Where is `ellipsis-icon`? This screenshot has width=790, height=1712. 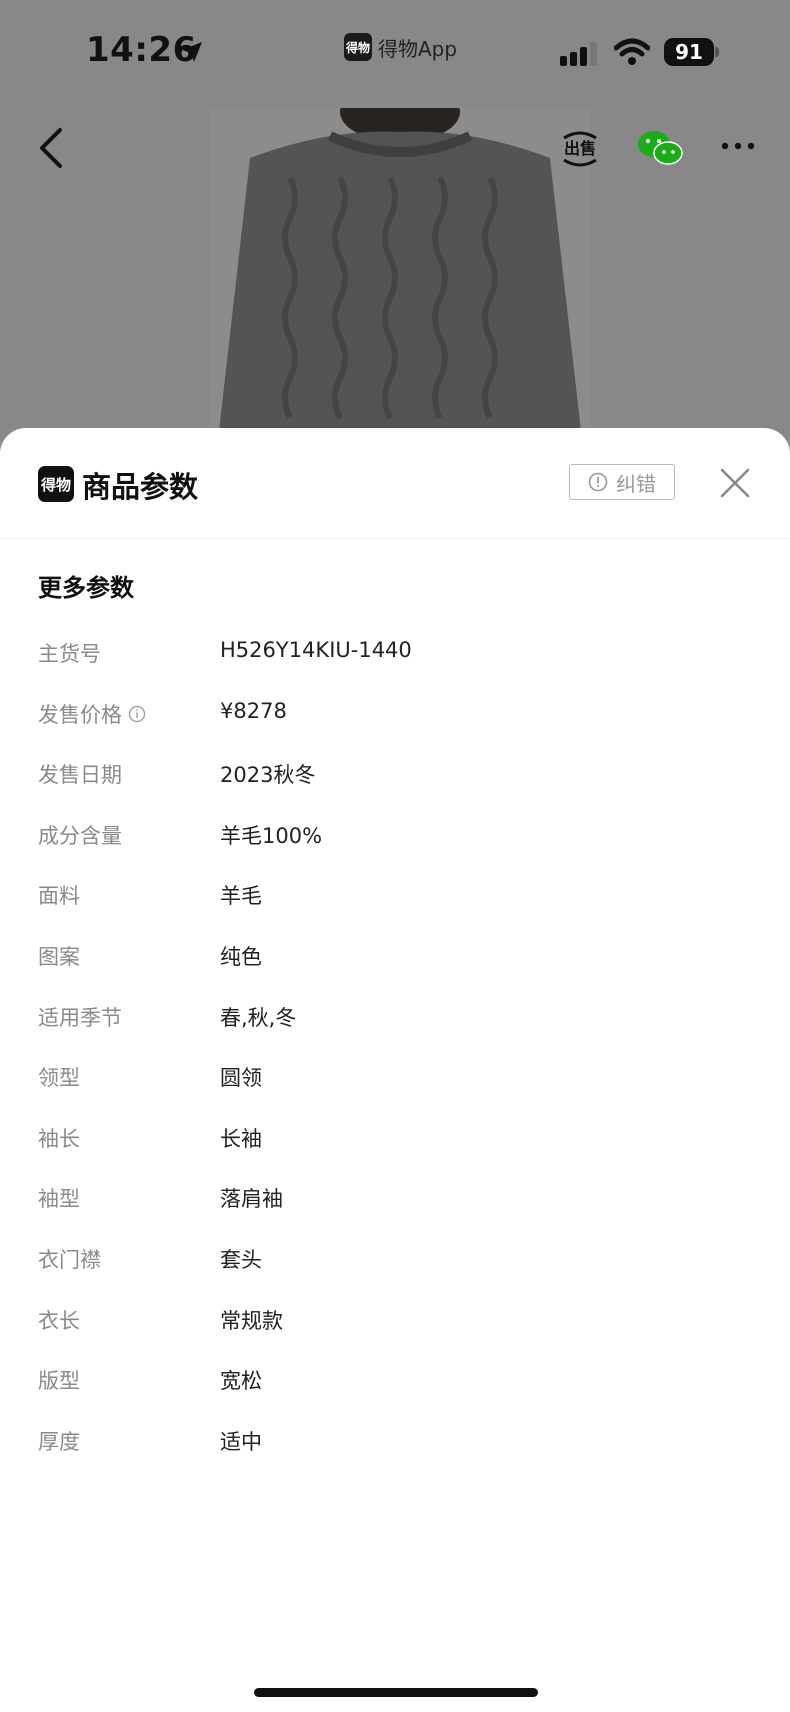 ellipsis-icon is located at coordinates (738, 146).